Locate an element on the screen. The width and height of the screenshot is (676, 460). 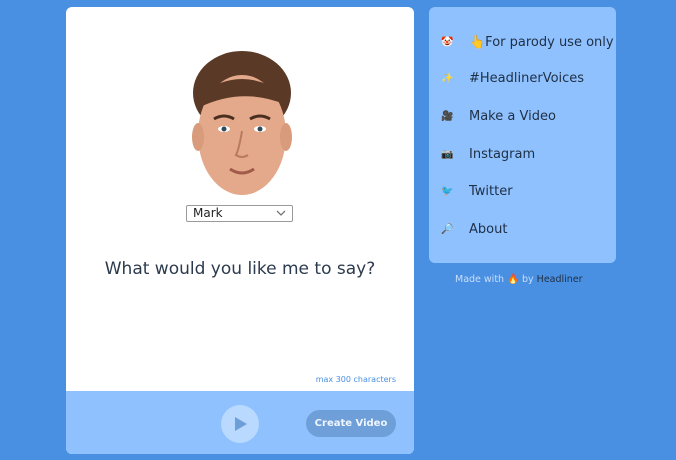
clown-icon: 🤡 is located at coordinates (447, 42).